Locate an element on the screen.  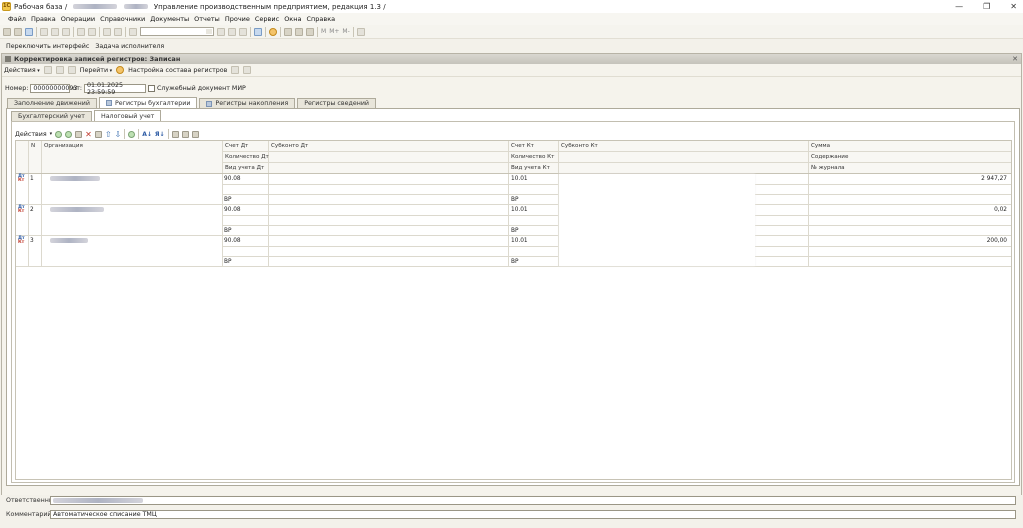
post-icon is located at coordinates (47, 70).